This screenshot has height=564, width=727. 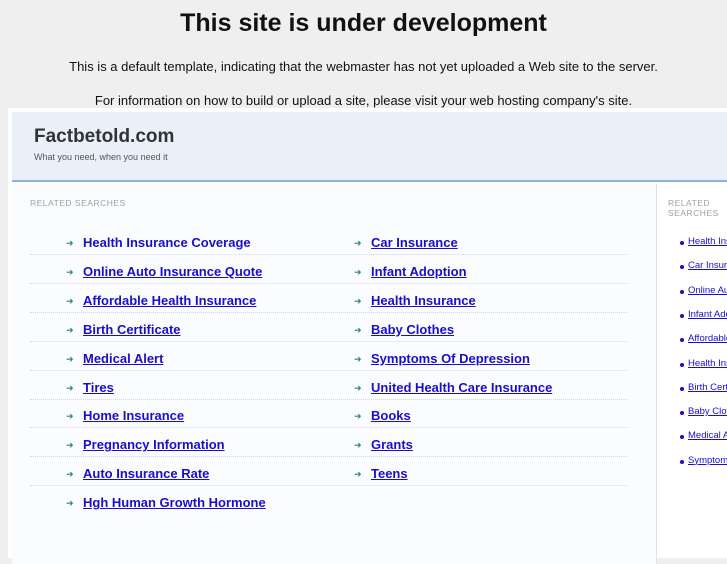 What do you see at coordinates (98, 387) in the screenshot?
I see `search-link: Tires` at bounding box center [98, 387].